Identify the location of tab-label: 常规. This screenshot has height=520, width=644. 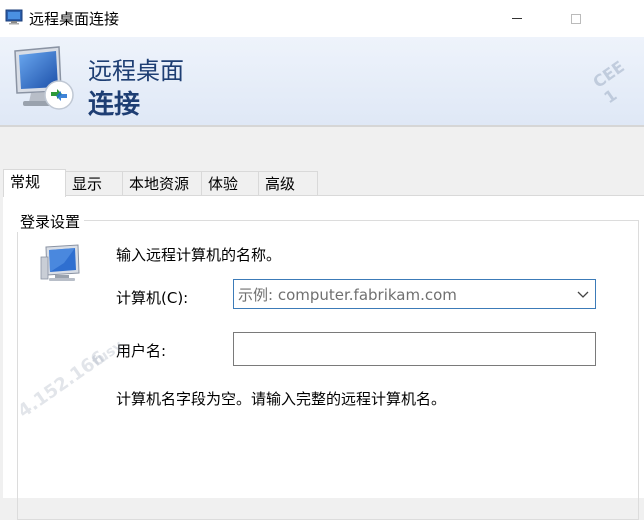
(25, 182).